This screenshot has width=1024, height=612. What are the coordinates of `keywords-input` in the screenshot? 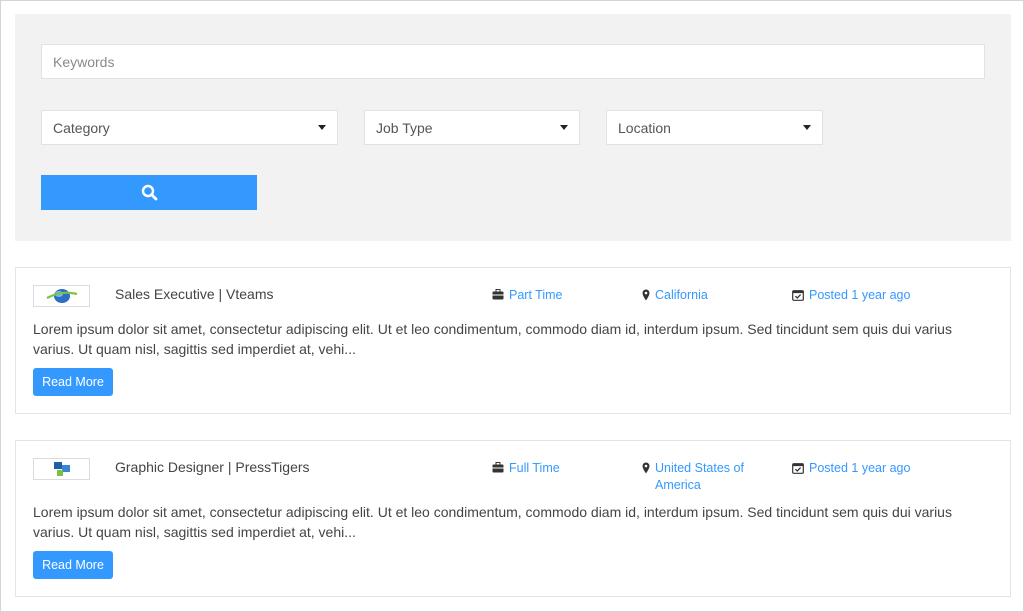 It's located at (513, 61).